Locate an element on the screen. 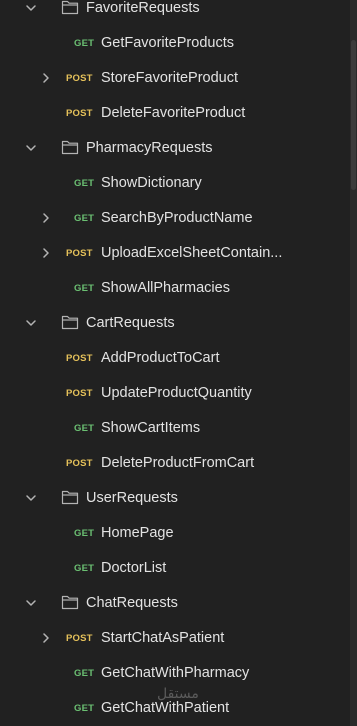 This screenshot has height=726, width=357. request-label: GetFavoriteProducts is located at coordinates (167, 43).